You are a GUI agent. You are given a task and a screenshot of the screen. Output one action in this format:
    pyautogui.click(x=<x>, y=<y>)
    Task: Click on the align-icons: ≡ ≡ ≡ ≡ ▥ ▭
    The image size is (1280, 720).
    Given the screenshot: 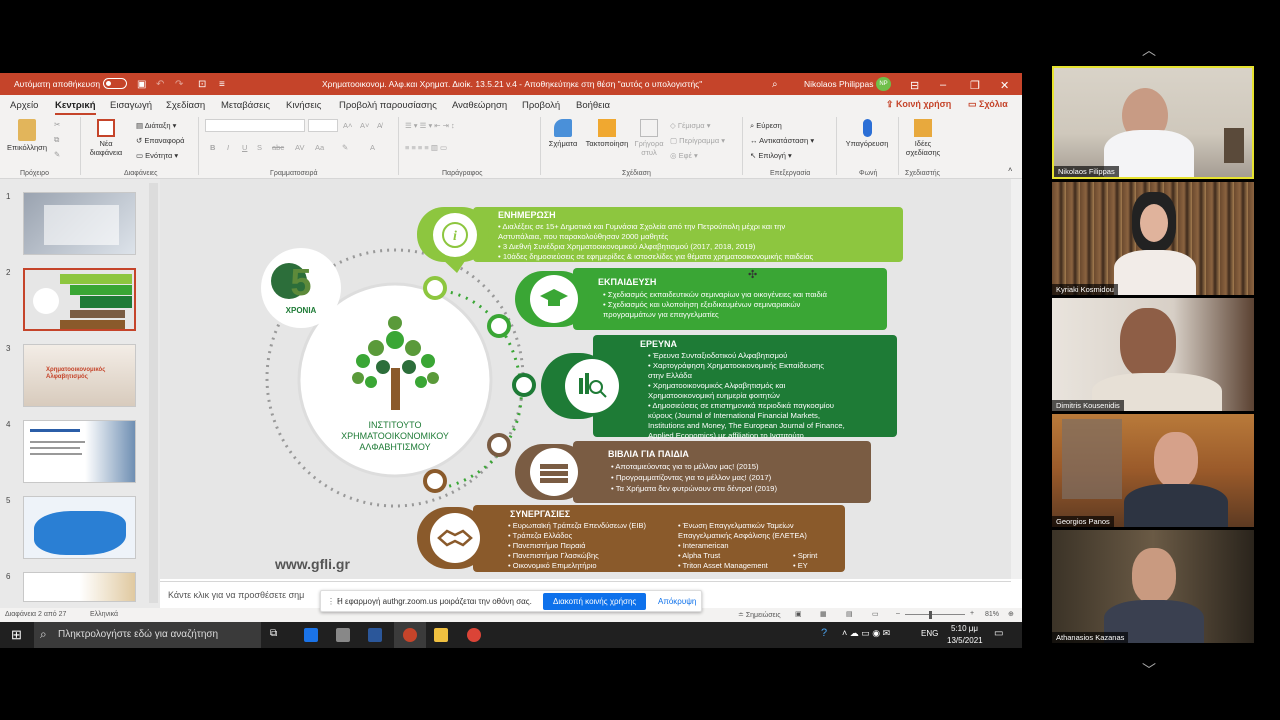 What is the action you would take?
    pyautogui.click(x=426, y=147)
    